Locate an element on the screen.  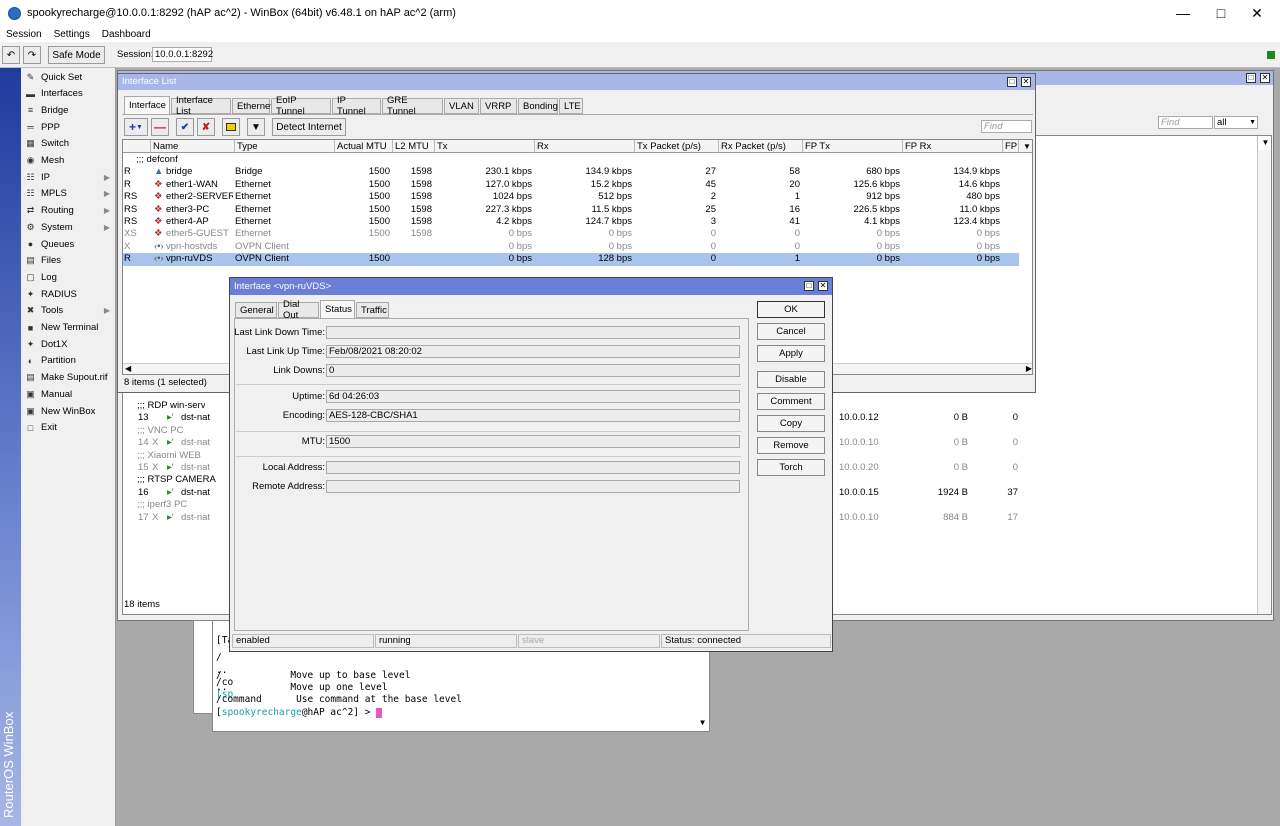
column-header: FP is located at coordinates (1011, 146).